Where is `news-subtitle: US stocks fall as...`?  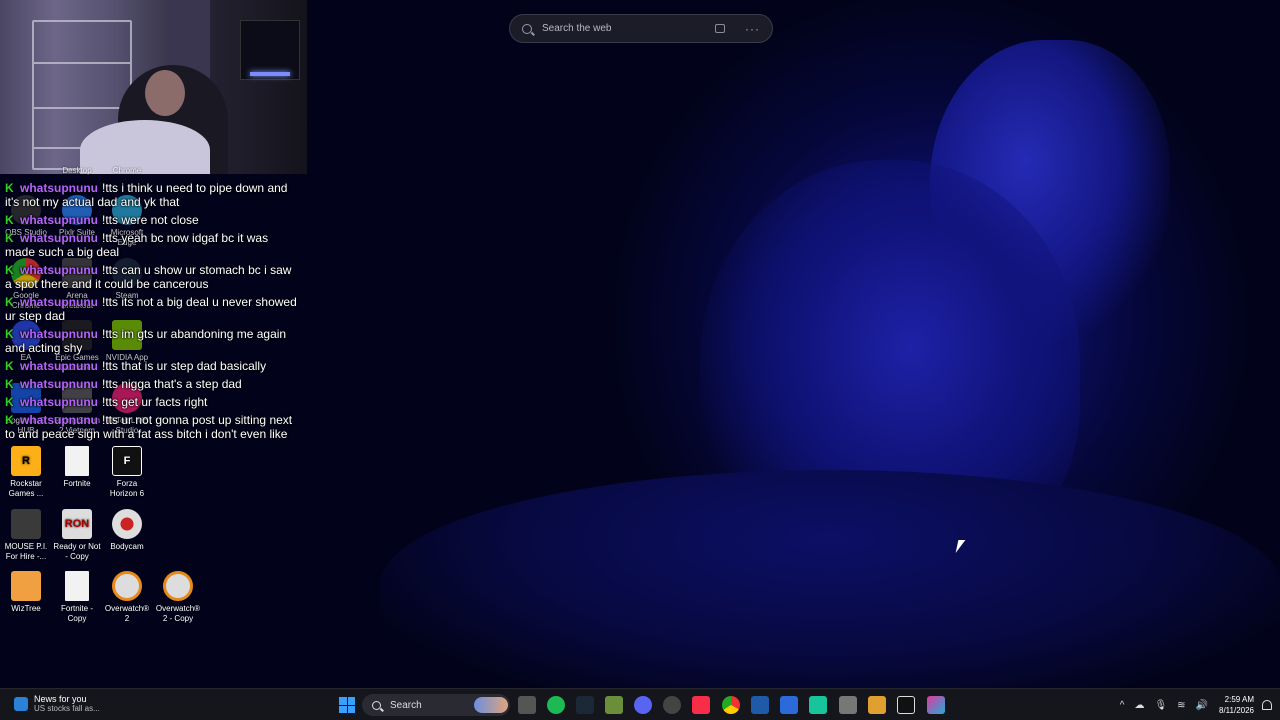
news-subtitle: US stocks fall as... is located at coordinates (67, 708).